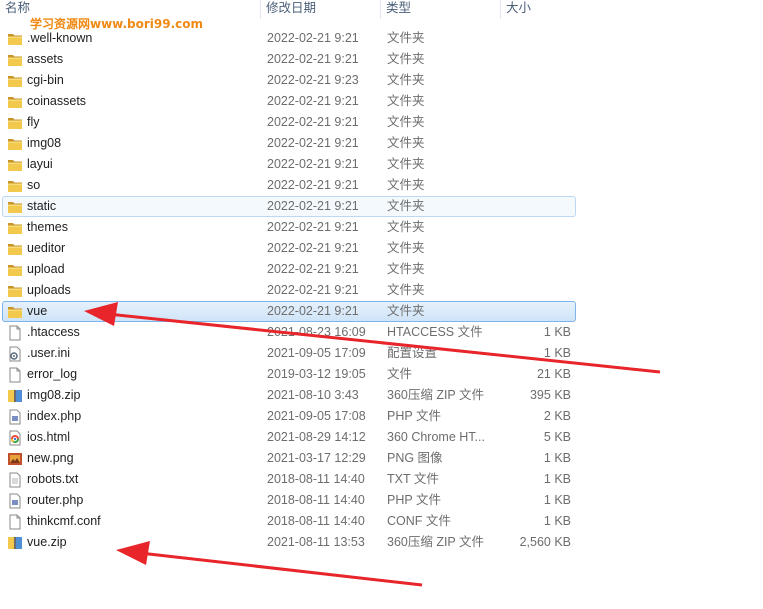  I want to click on file-date: 2021-08-23 16:09, so click(316, 332).